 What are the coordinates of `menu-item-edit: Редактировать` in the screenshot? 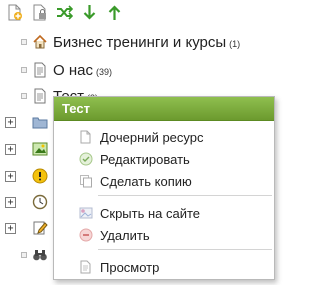 It's located at (164, 159).